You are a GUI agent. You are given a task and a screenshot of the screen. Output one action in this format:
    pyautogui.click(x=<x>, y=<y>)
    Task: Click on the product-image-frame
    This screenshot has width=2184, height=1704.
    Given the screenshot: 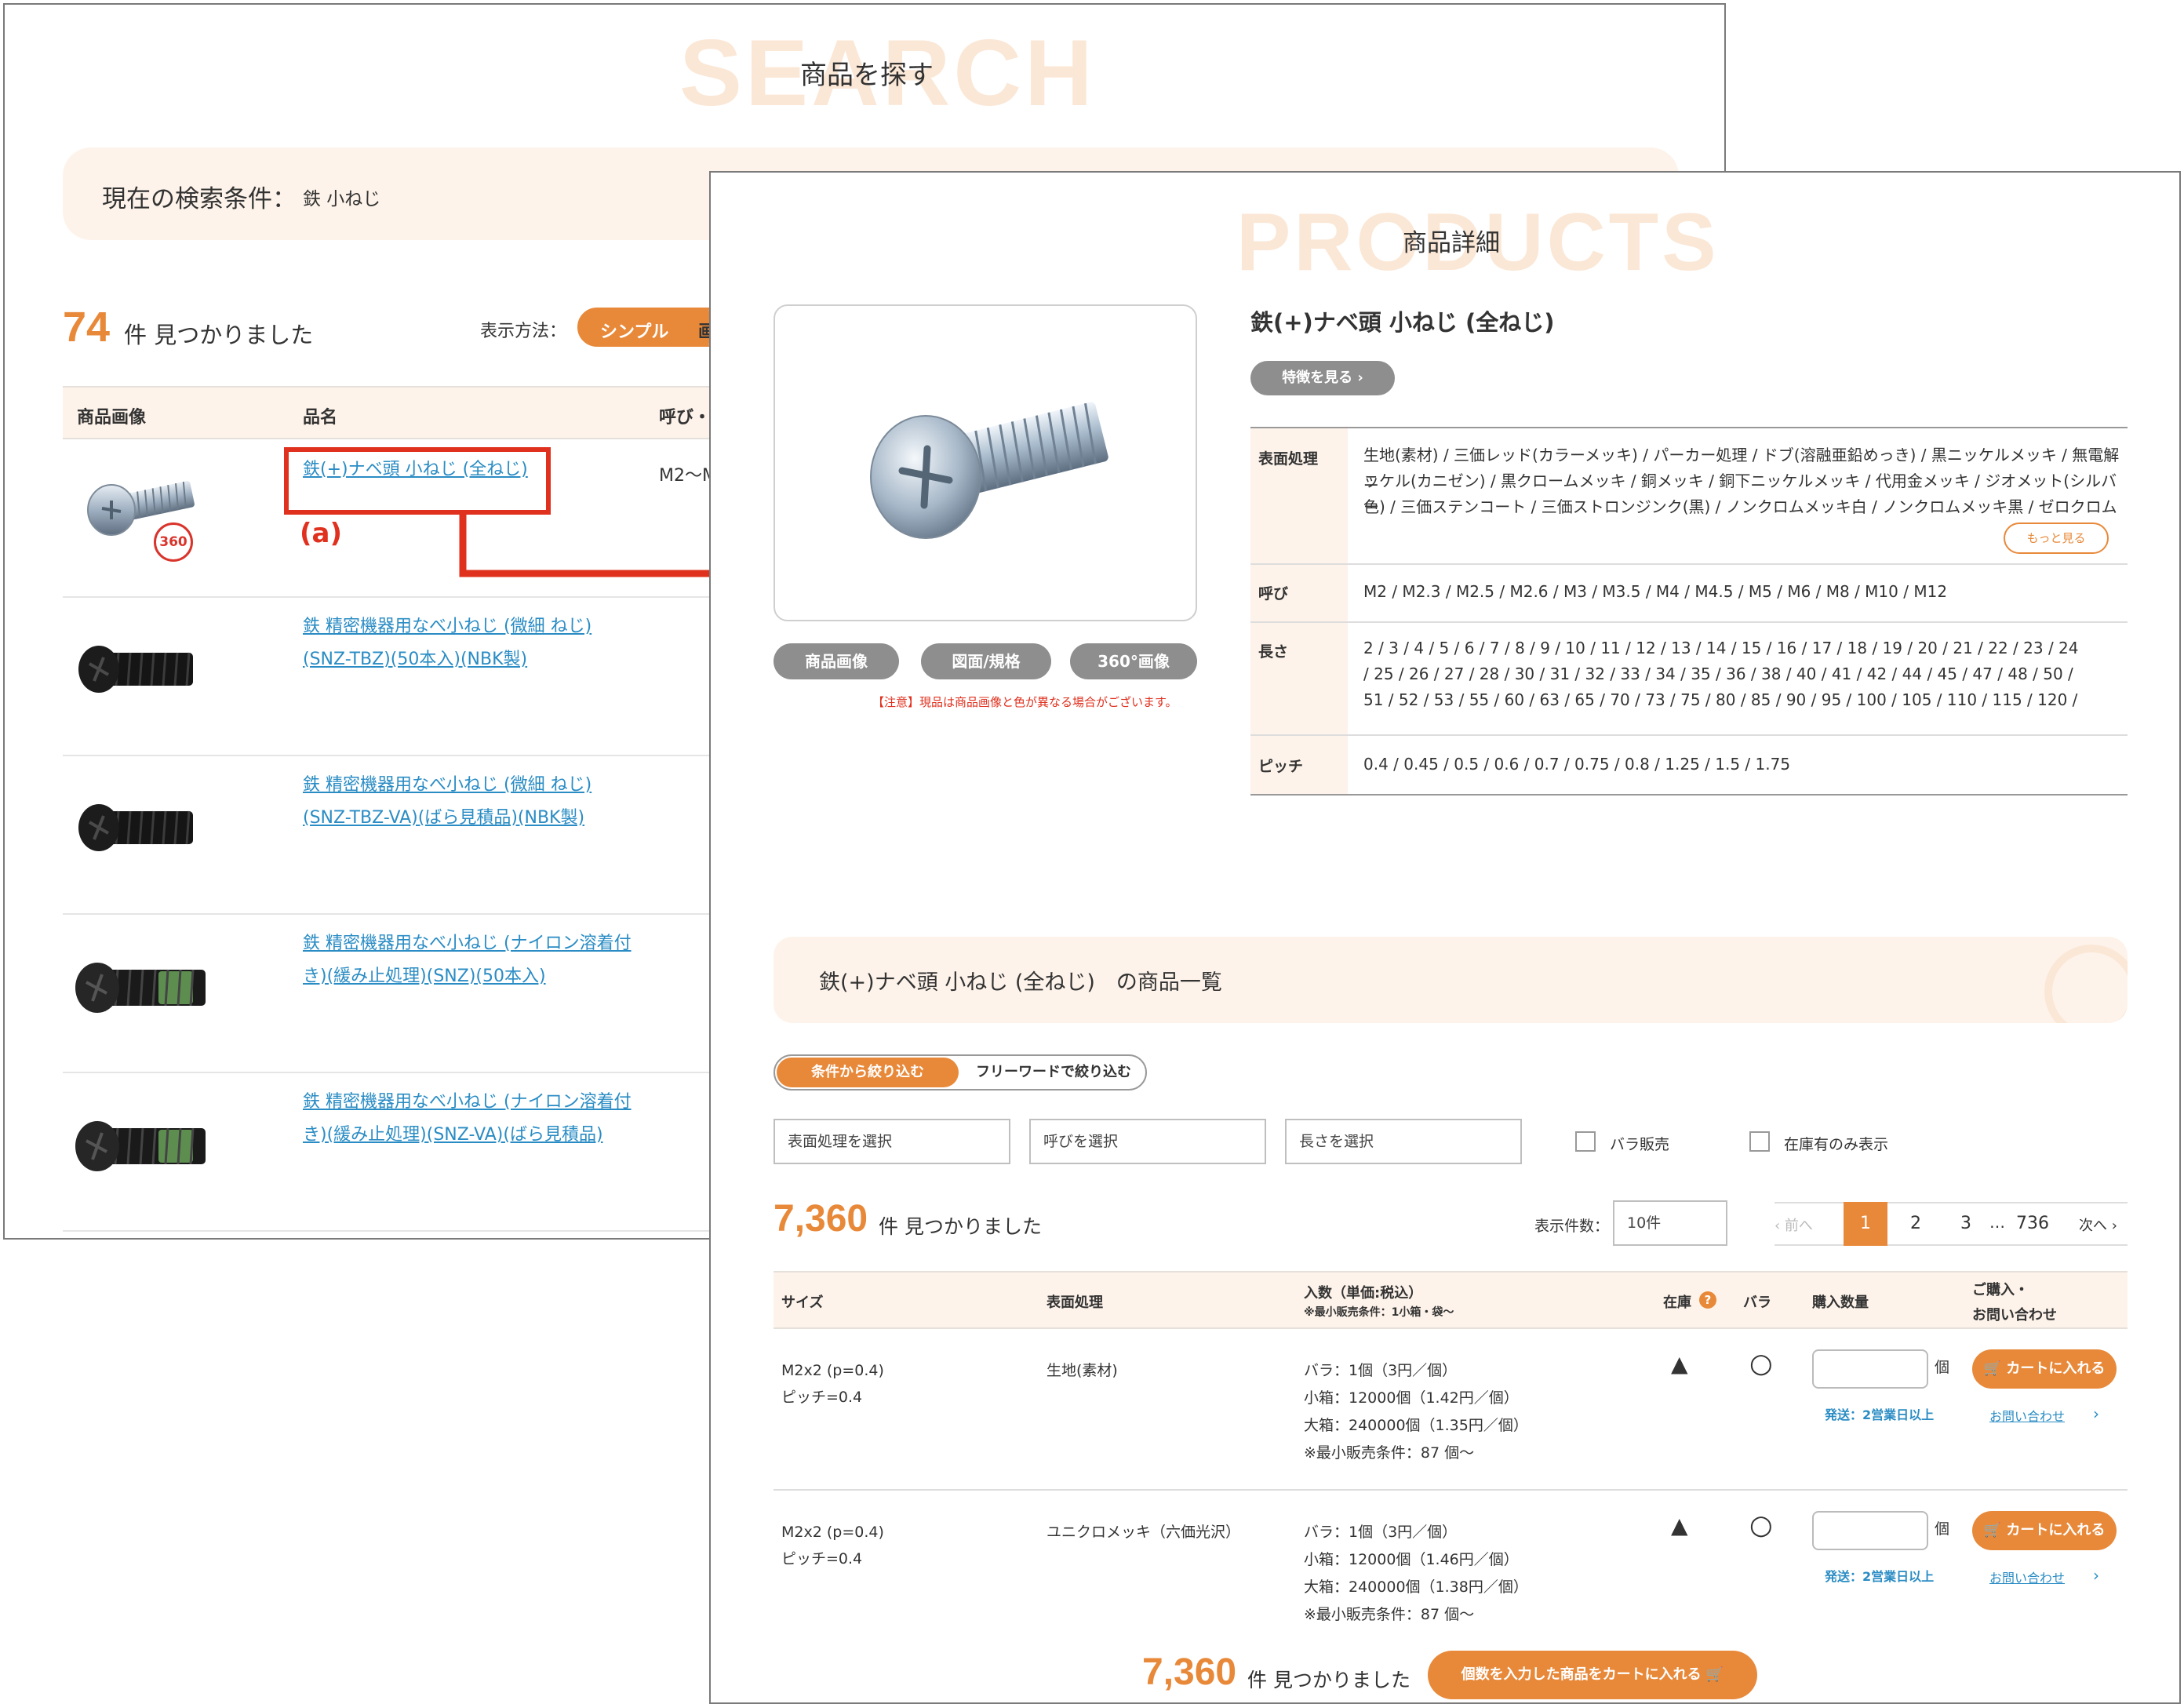 What is the action you would take?
    pyautogui.click(x=985, y=463)
    